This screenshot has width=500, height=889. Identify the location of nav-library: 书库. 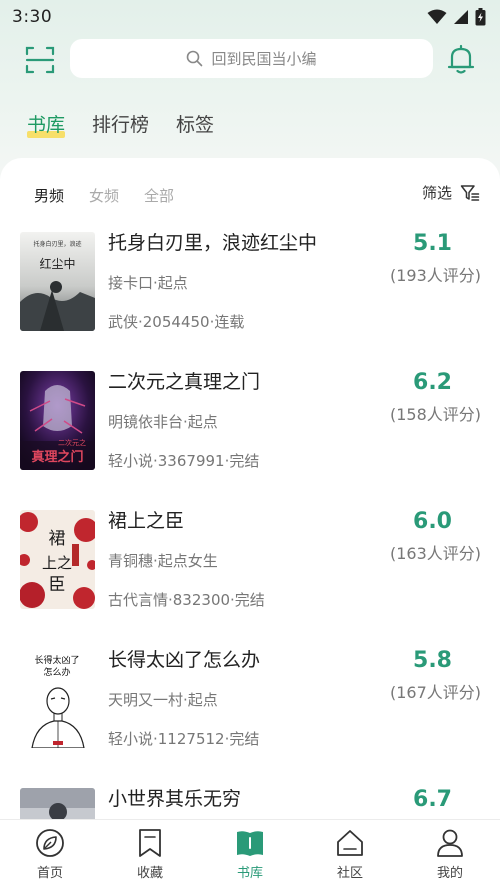
(250, 854).